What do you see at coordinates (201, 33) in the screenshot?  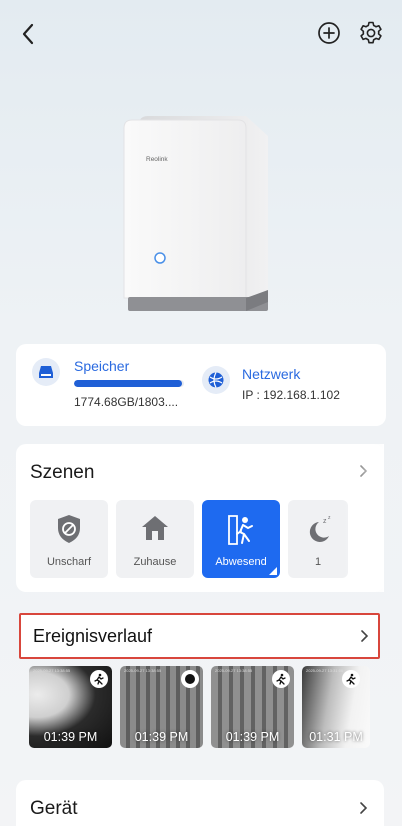 I see `top-bar` at bounding box center [201, 33].